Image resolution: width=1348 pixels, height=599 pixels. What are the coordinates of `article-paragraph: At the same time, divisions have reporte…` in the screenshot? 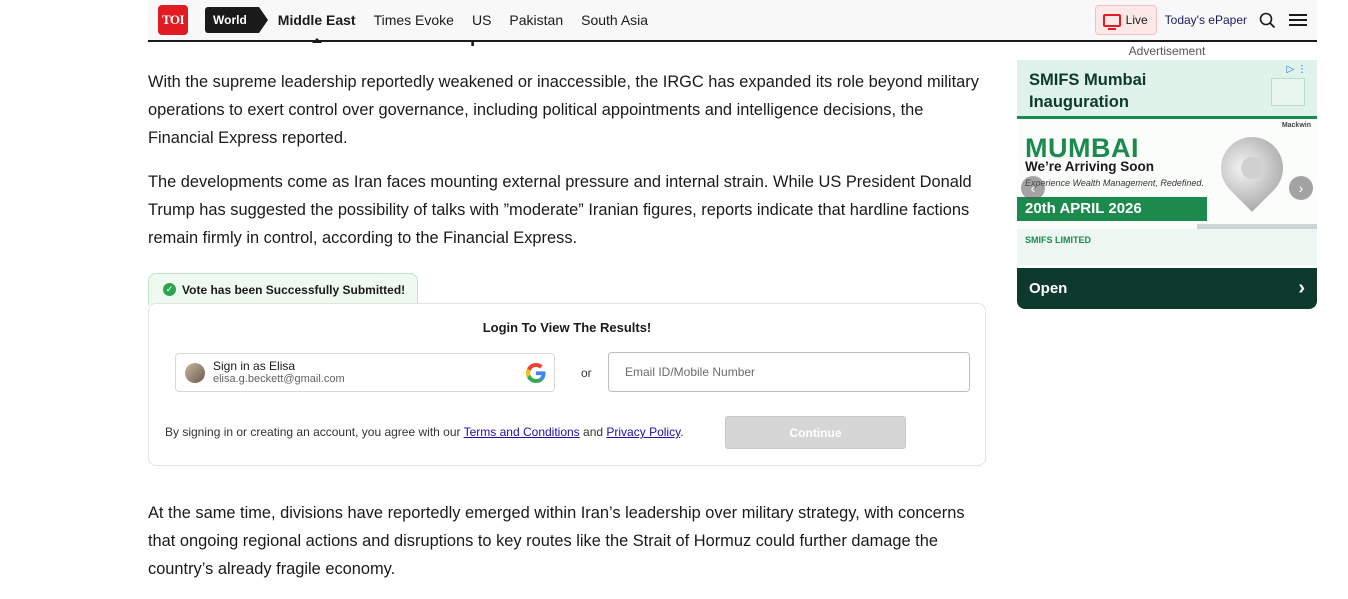 It's located at (556, 541).